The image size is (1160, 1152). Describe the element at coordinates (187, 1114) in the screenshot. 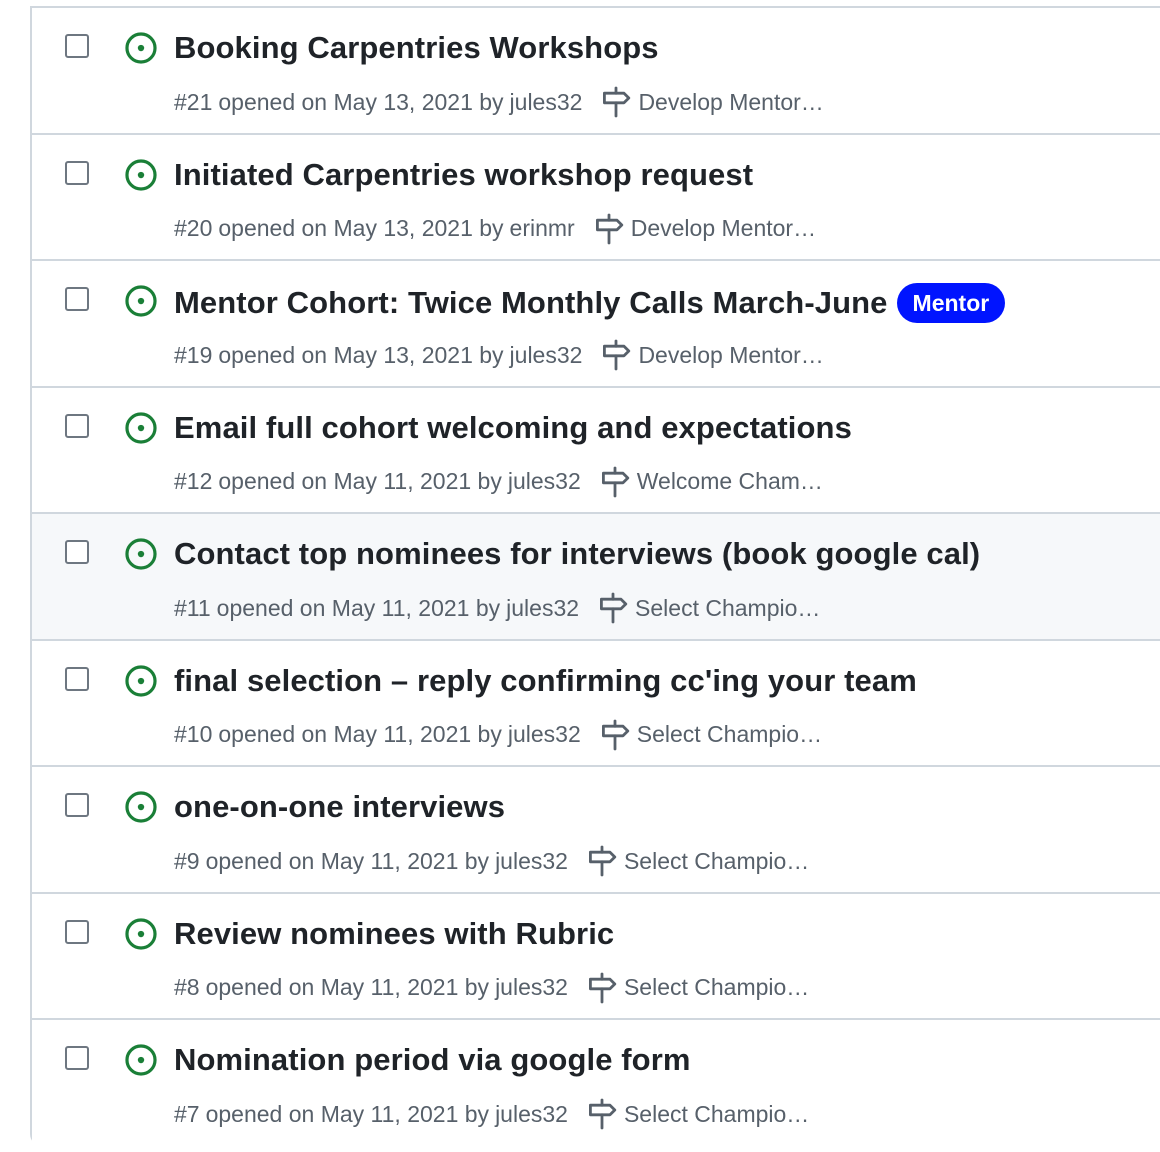

I see `issue-number: #7` at that location.